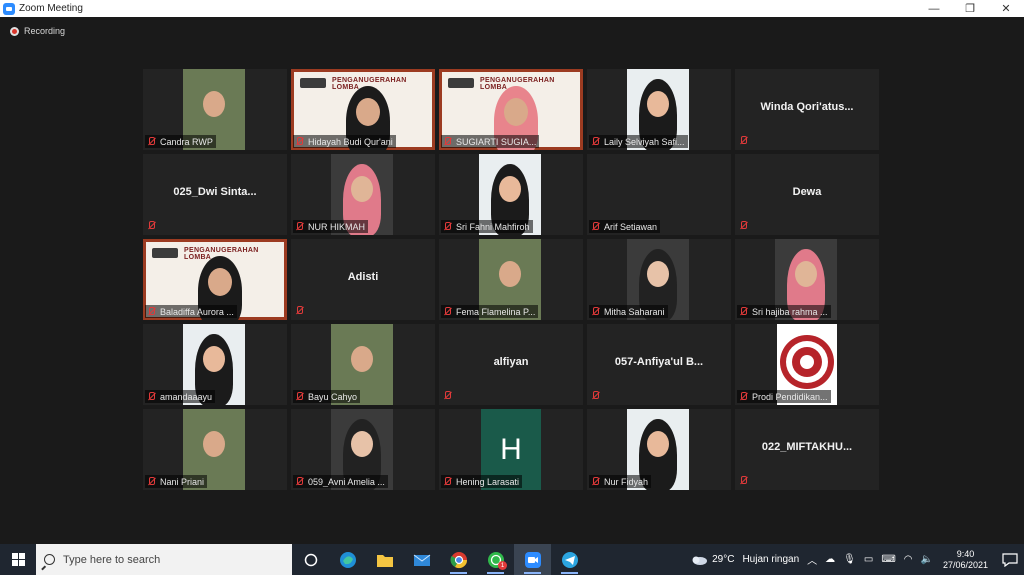 The height and width of the screenshot is (575, 1024). I want to click on telegram-icon, so click(569, 559).